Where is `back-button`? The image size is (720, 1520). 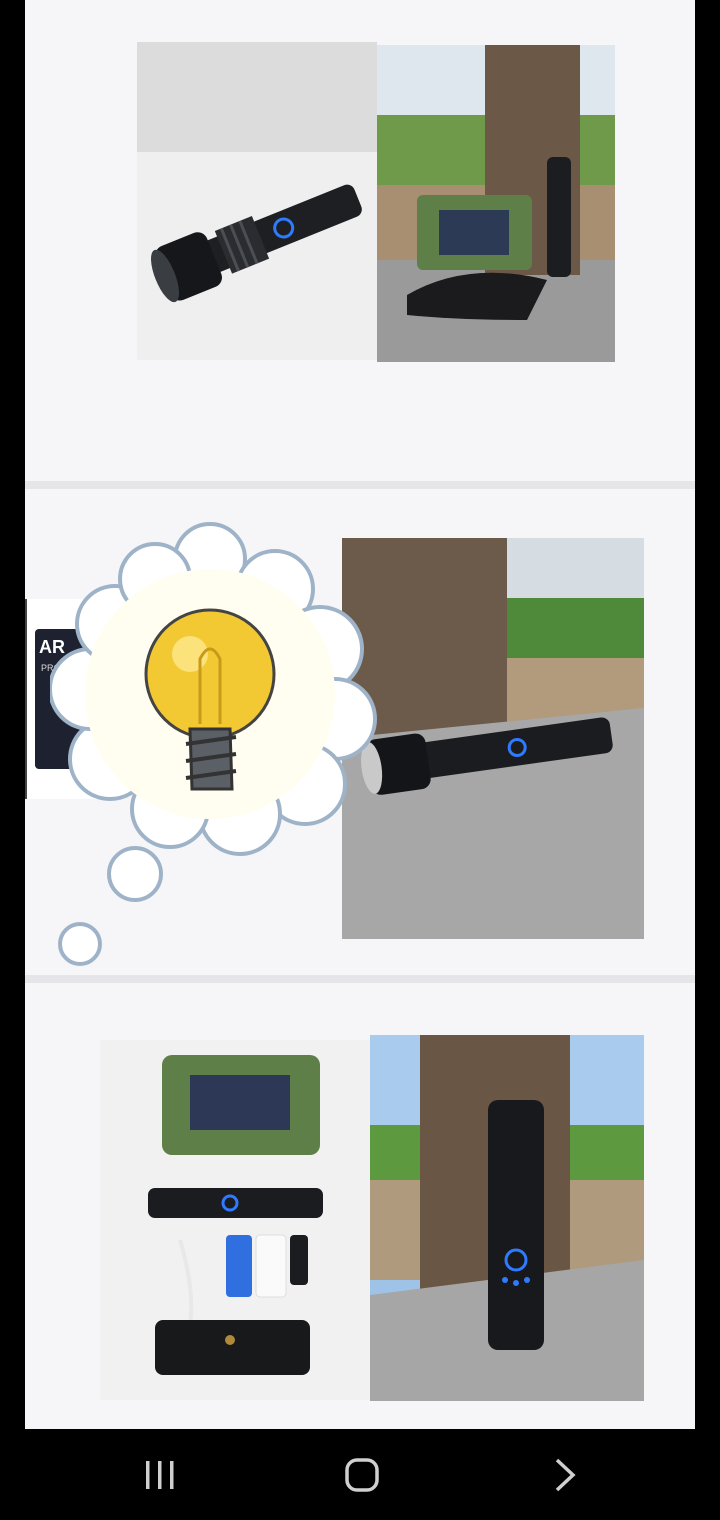
back-button is located at coordinates (565, 1475).